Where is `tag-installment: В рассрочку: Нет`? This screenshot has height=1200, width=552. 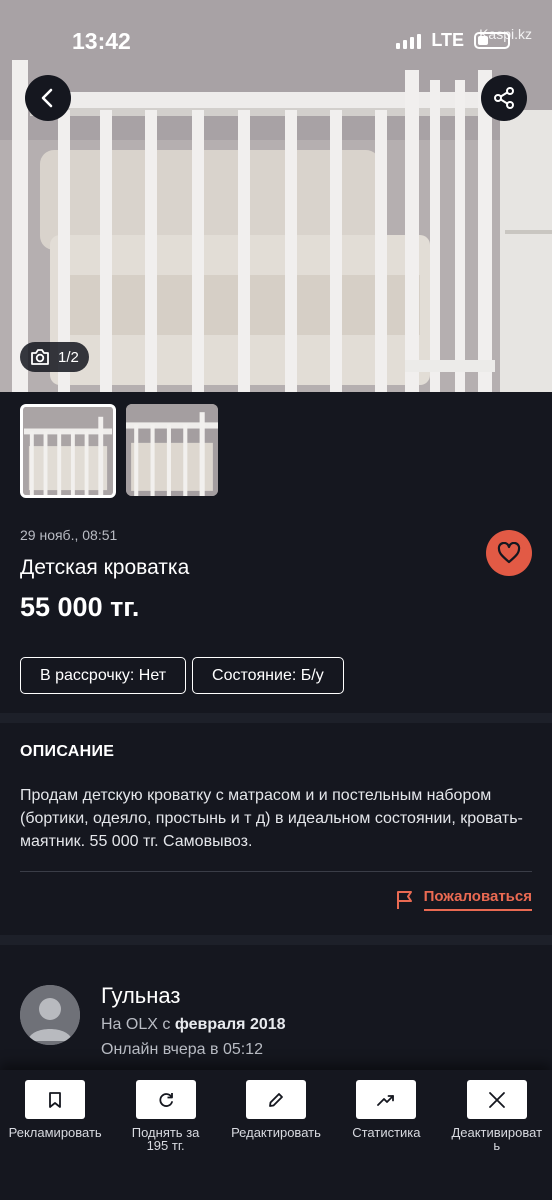
tag-installment: В рассрочку: Нет is located at coordinates (103, 675).